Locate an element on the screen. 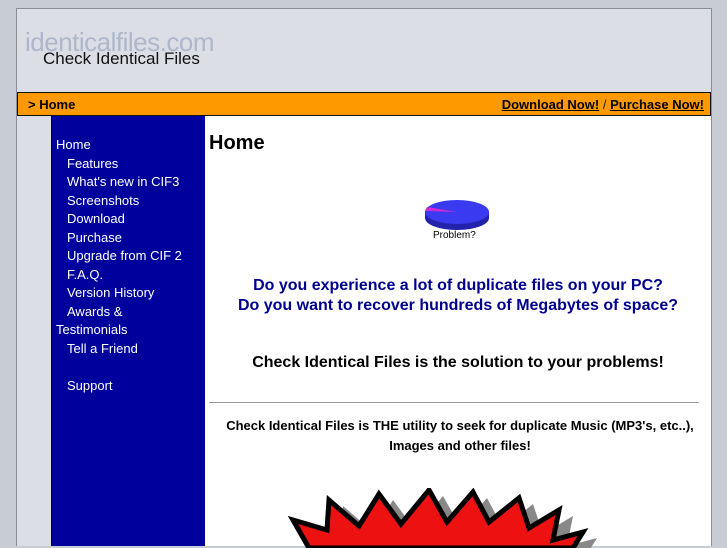  sidebar-item-screenshots: Screenshots is located at coordinates (128, 201).